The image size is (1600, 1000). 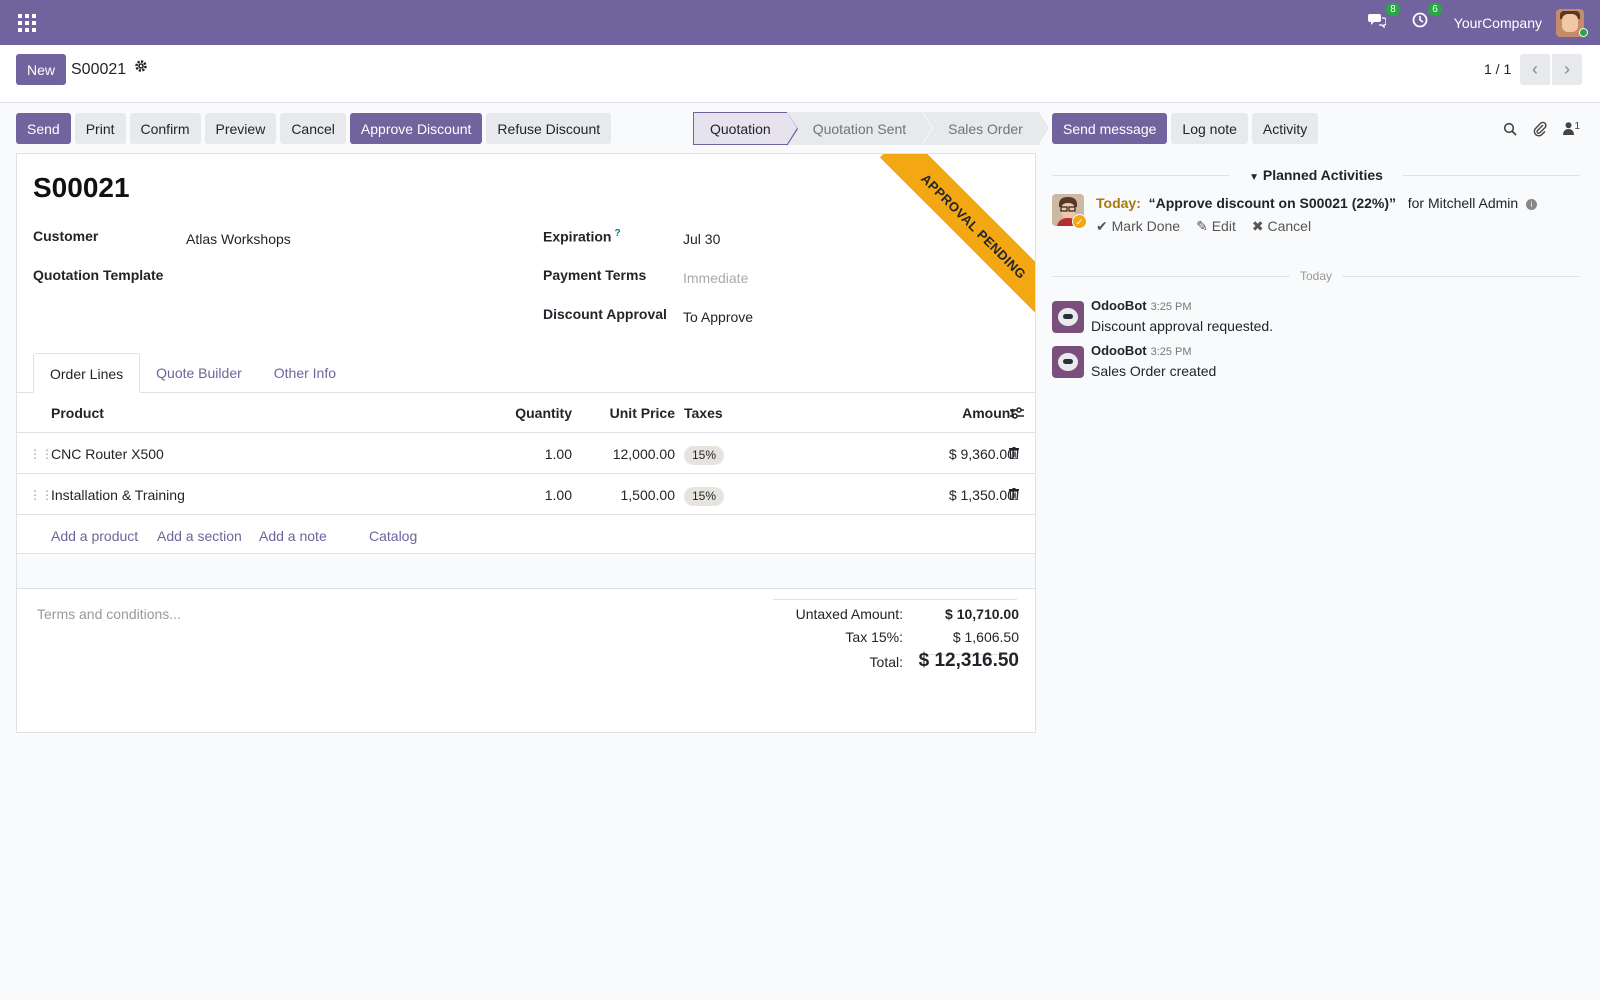 I want to click on message-body: Discount approval requested., so click(x=1182, y=326).